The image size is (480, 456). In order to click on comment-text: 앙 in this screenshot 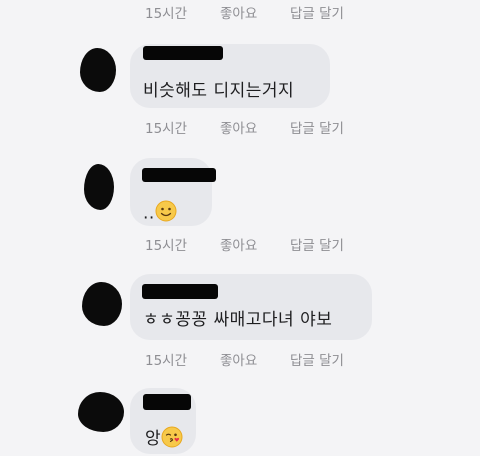, I will do `click(164, 438)`.